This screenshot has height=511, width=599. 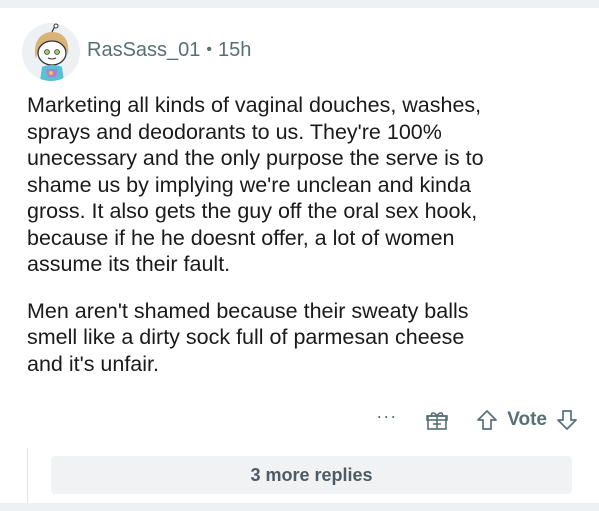 I want to click on comment-actions: ··· Vote, so click(x=477, y=420).